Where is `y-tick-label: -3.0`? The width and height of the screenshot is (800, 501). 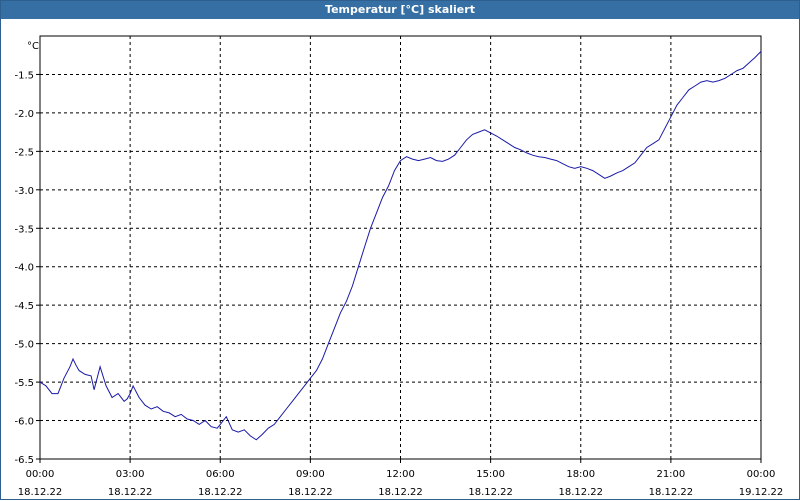 y-tick-label: -3.0 is located at coordinates (24, 191).